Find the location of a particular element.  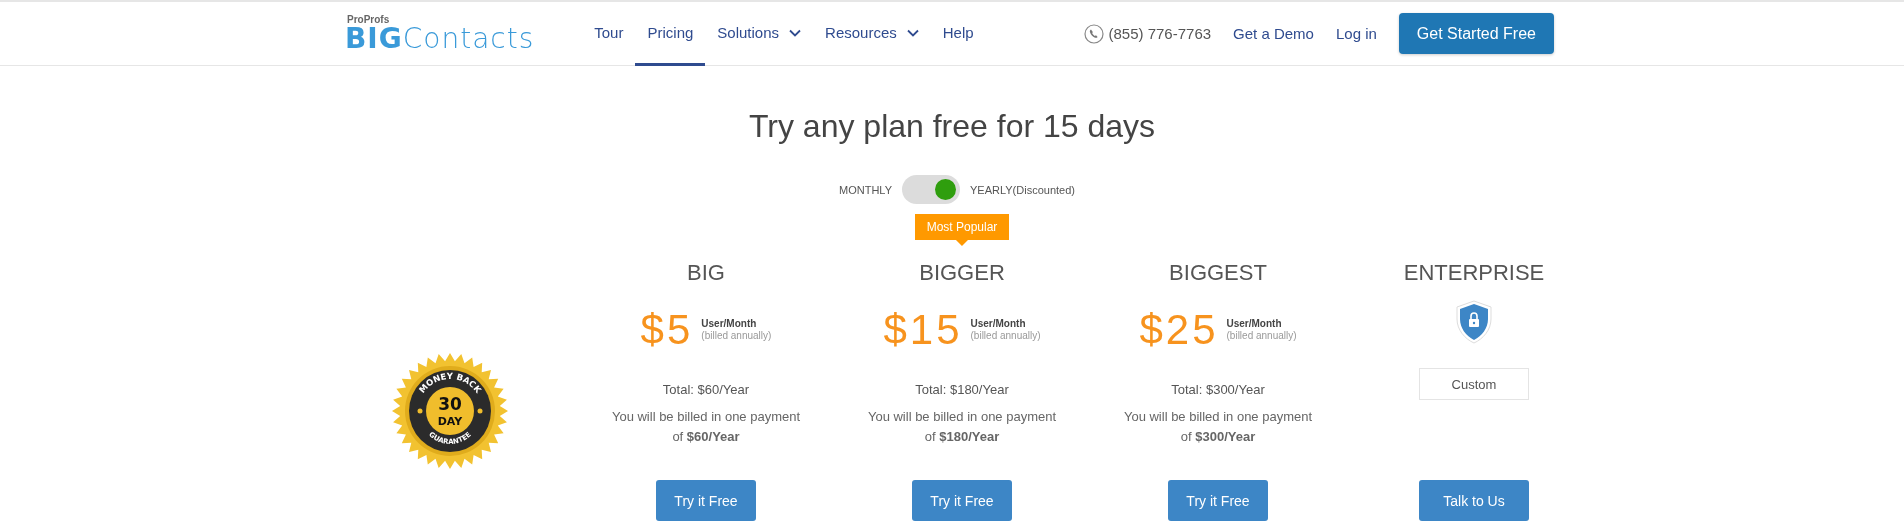

page-title: Try any plan free for 15 days is located at coordinates (952, 126).